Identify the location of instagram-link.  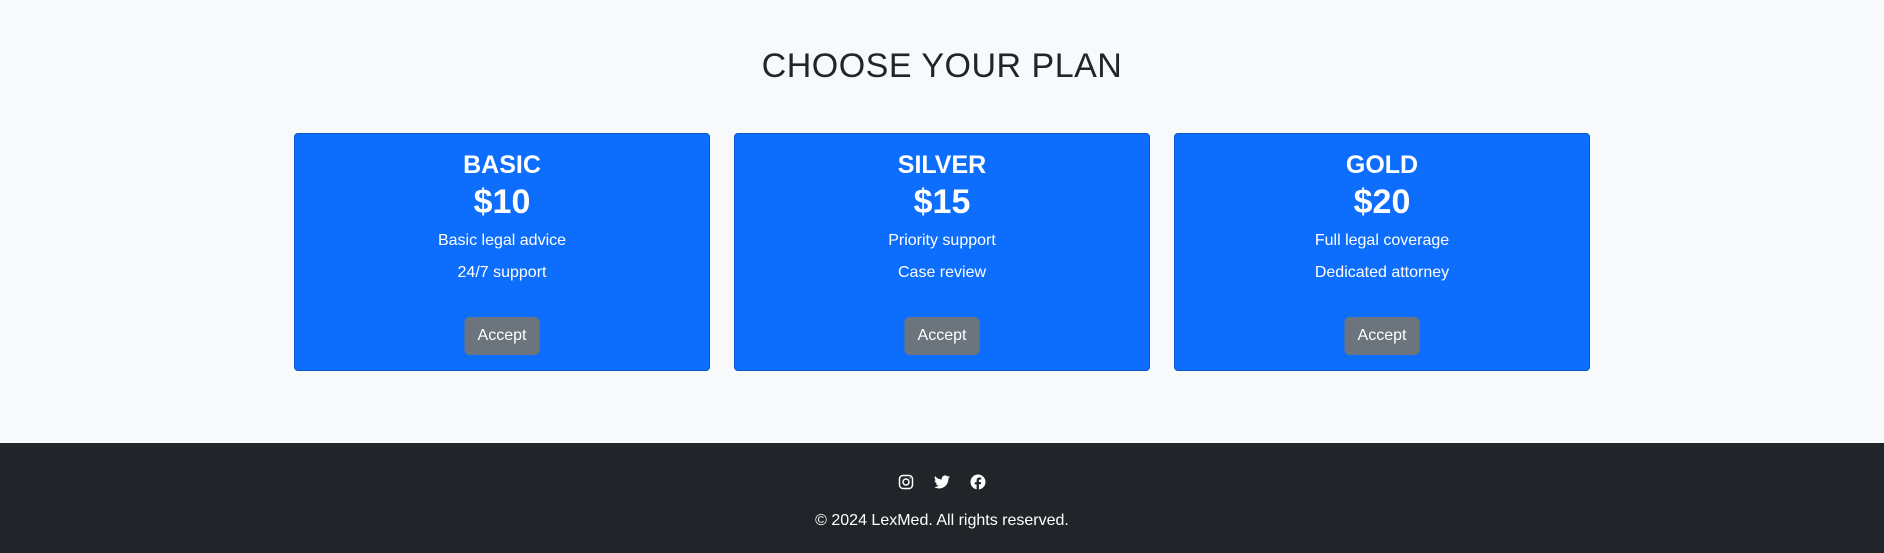
(906, 482).